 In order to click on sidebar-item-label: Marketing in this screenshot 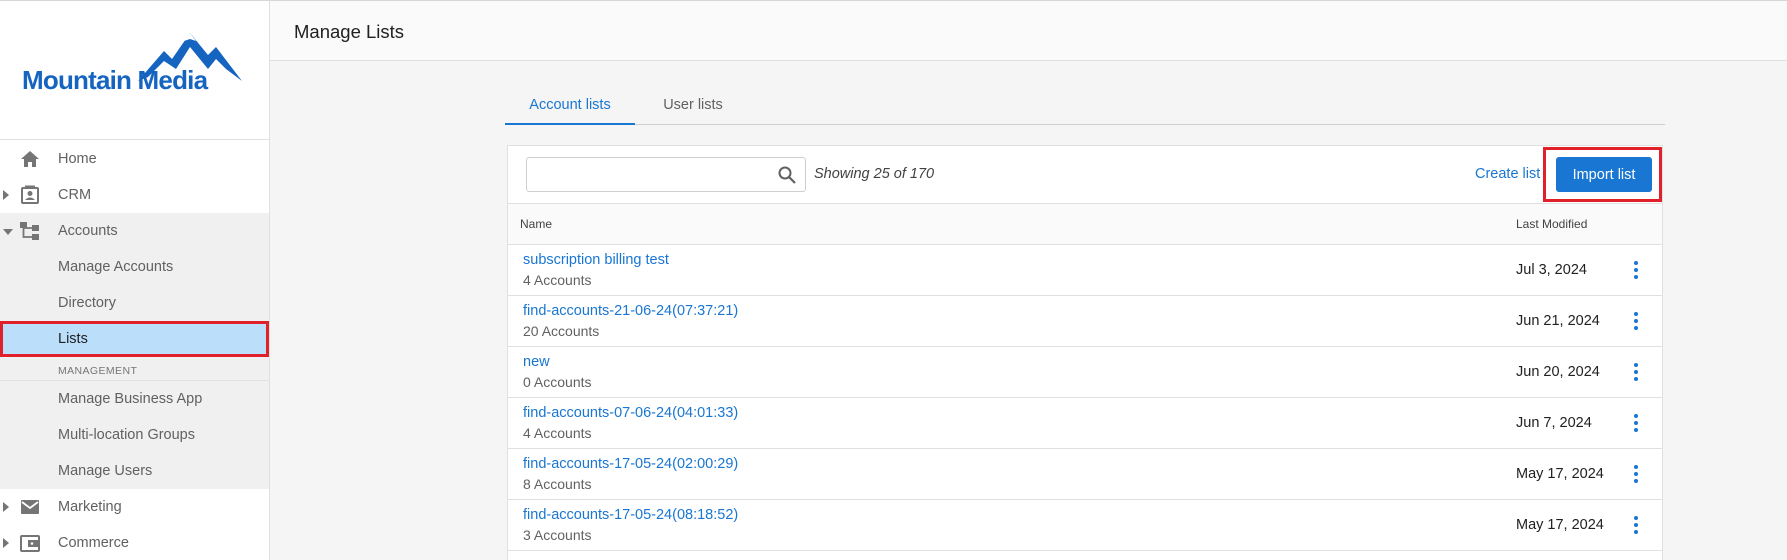, I will do `click(90, 507)`.